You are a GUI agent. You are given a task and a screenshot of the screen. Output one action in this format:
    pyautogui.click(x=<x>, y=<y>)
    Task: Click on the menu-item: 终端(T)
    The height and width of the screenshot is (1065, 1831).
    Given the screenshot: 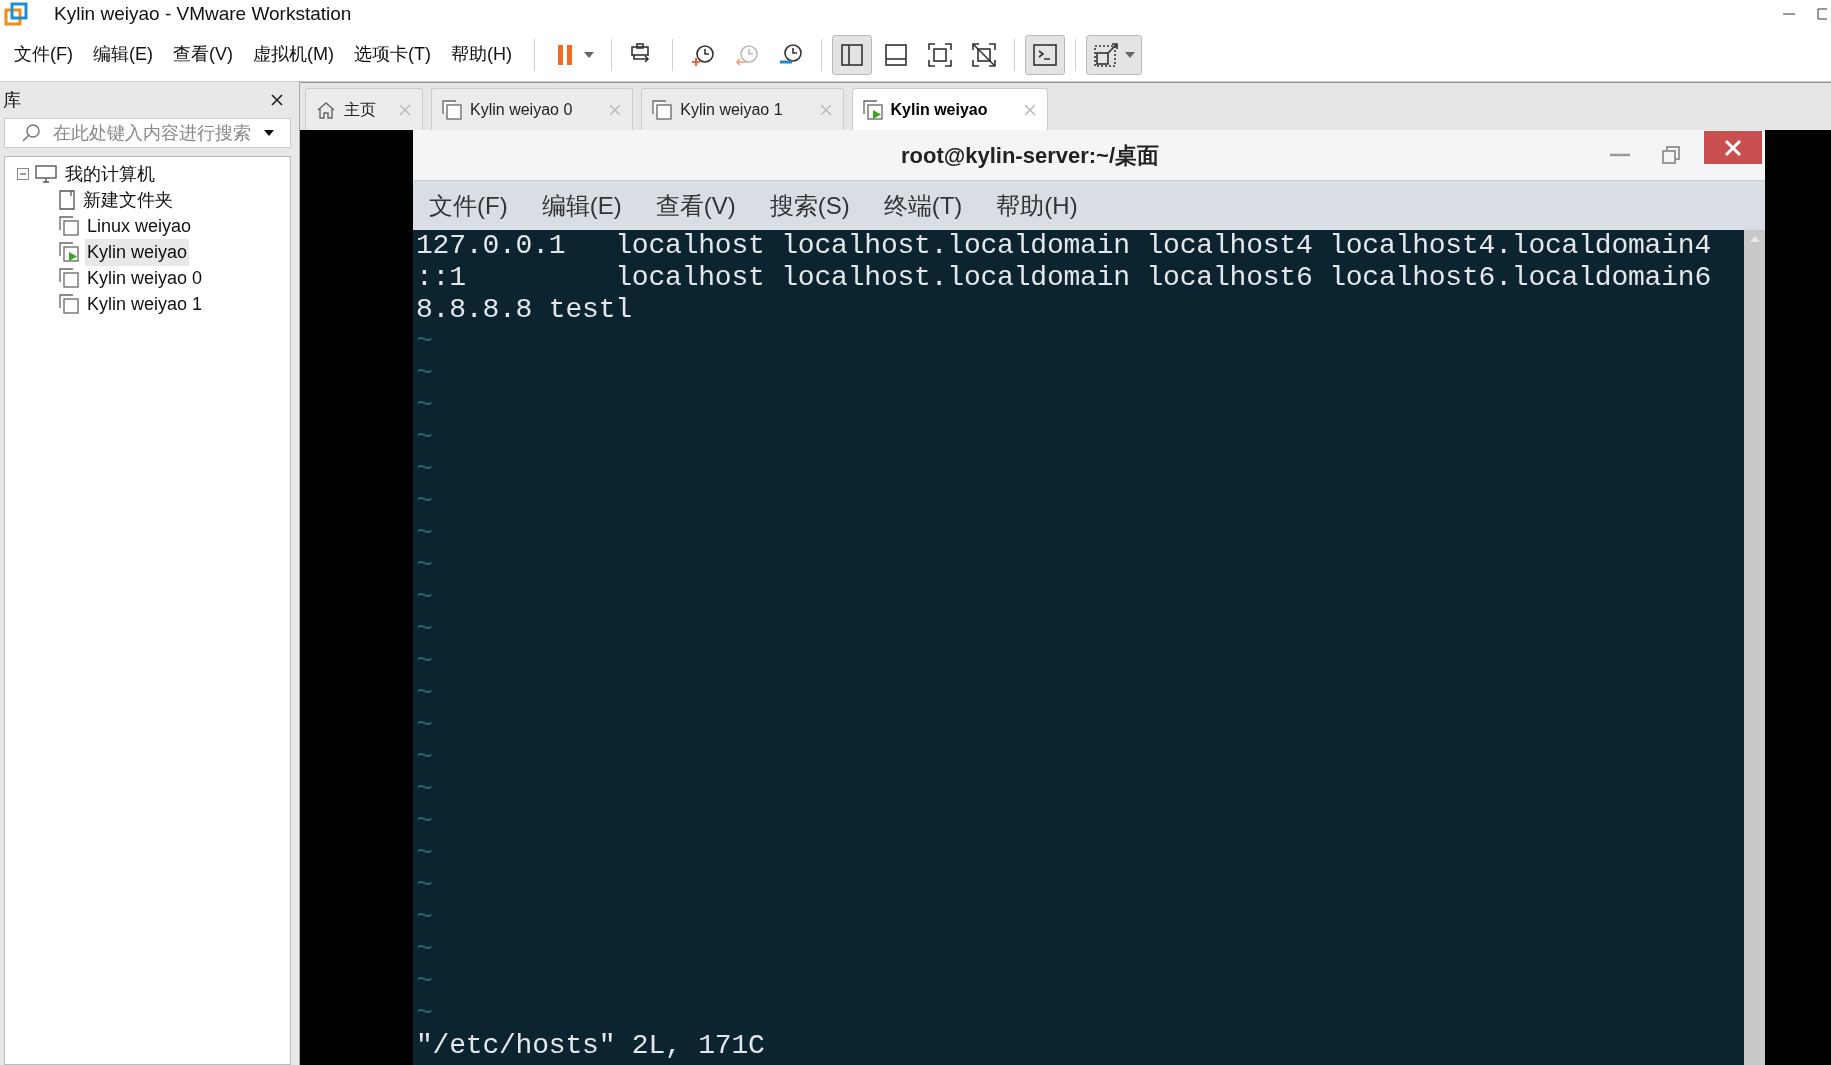 What is the action you would take?
    pyautogui.click(x=923, y=205)
    